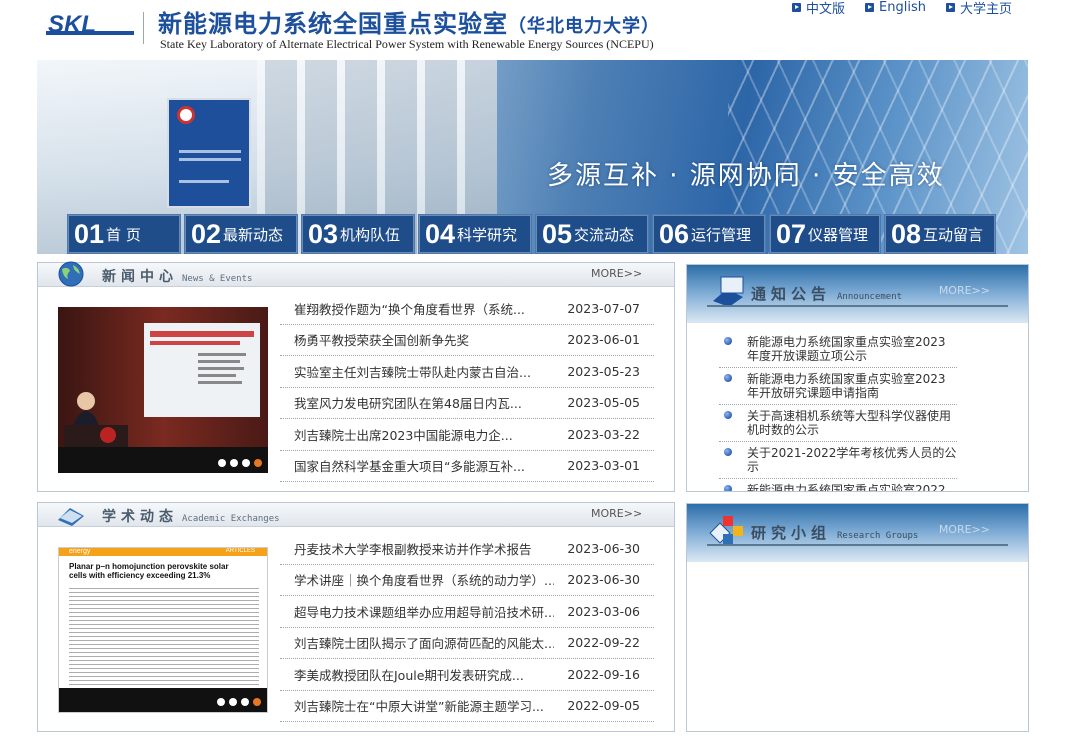  I want to click on puzzle-icon, so click(726, 530).